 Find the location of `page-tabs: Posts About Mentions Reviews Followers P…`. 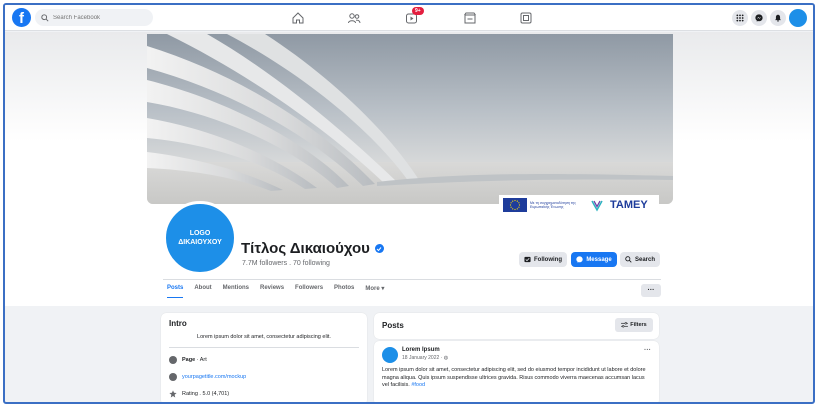

page-tabs: Posts About Mentions Reviews Followers P… is located at coordinates (275, 291).